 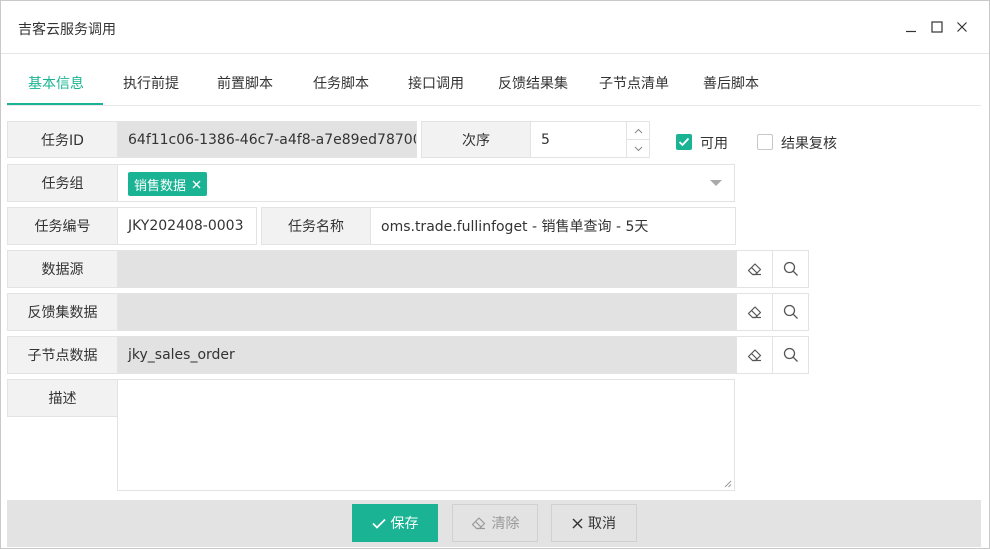 I want to click on feedback-field, so click(x=426, y=312).